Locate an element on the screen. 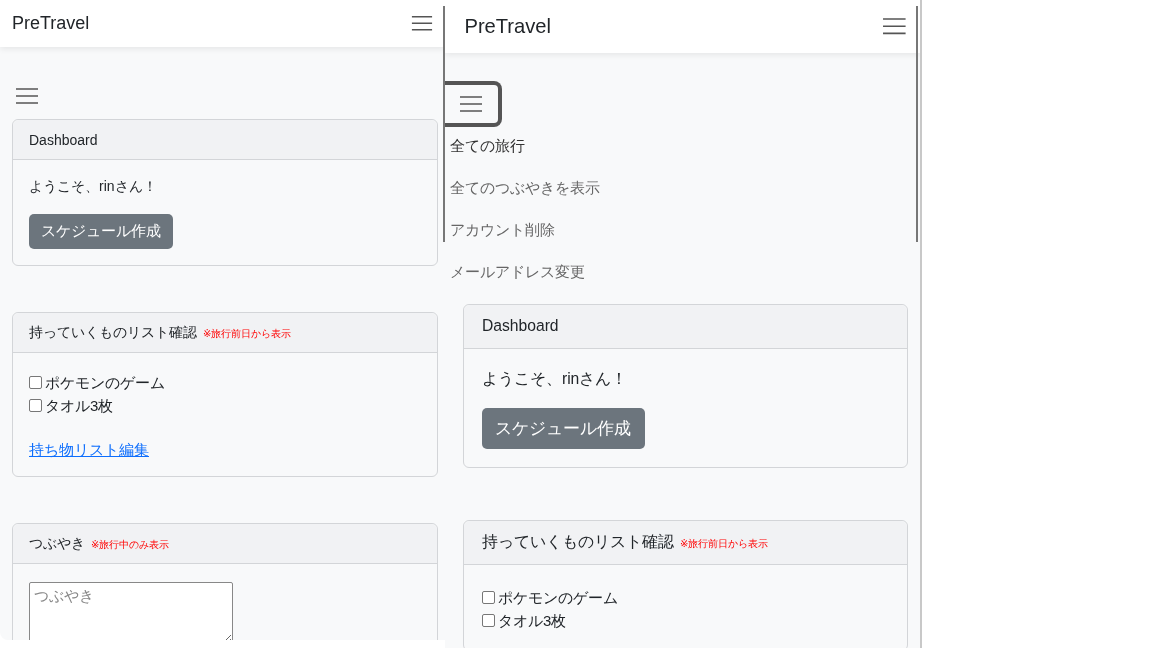 The width and height of the screenshot is (1152, 648). sidebar-link: 全てのつぶやきを表示 is located at coordinates (525, 187).